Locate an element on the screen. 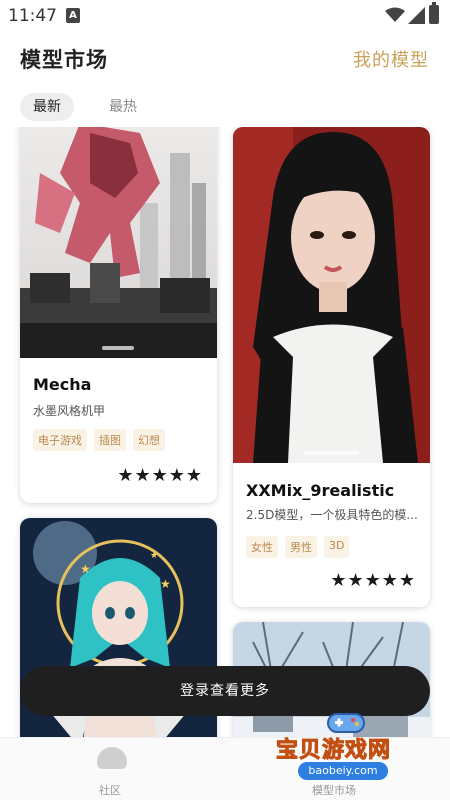 Image resolution: width=450 pixels, height=800 pixels. watermark-logo: 宝贝游戏网 baobeiy.com is located at coordinates (345, 746).